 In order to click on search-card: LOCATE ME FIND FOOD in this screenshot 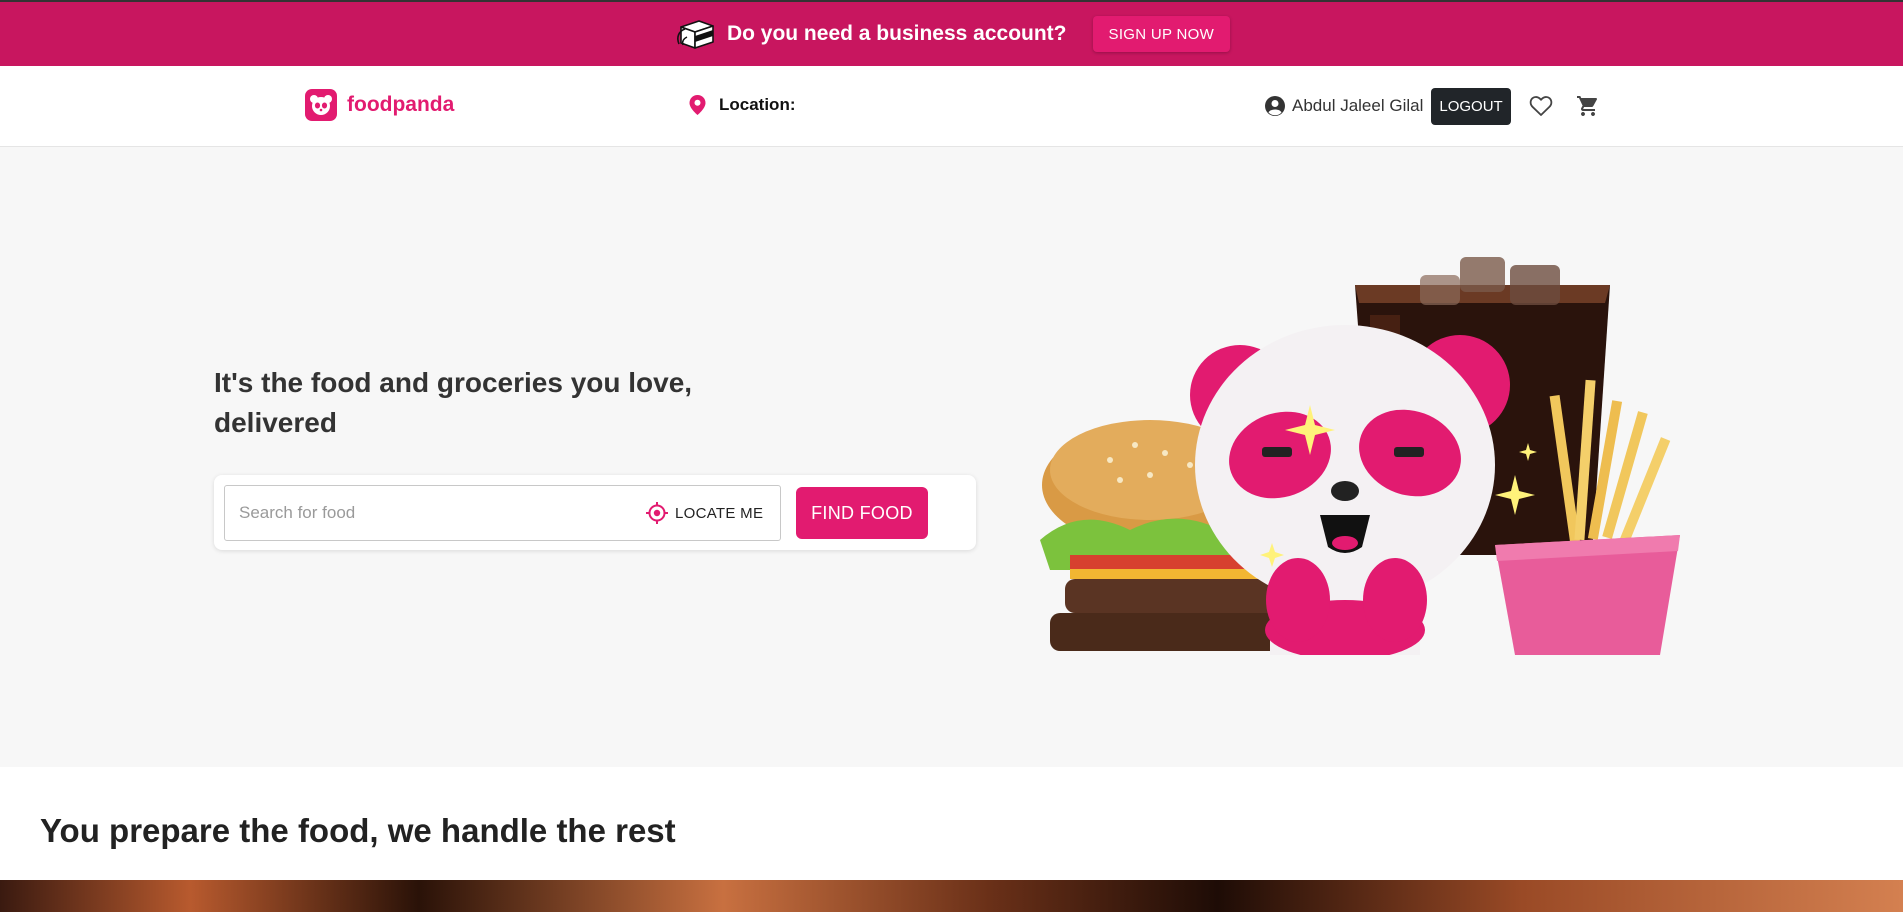, I will do `click(595, 512)`.